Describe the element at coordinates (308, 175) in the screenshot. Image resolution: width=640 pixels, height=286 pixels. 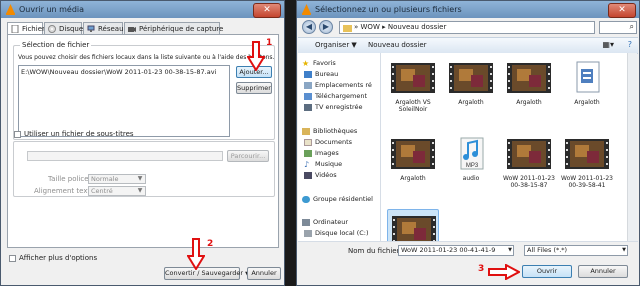
I see `videos-icon` at that location.